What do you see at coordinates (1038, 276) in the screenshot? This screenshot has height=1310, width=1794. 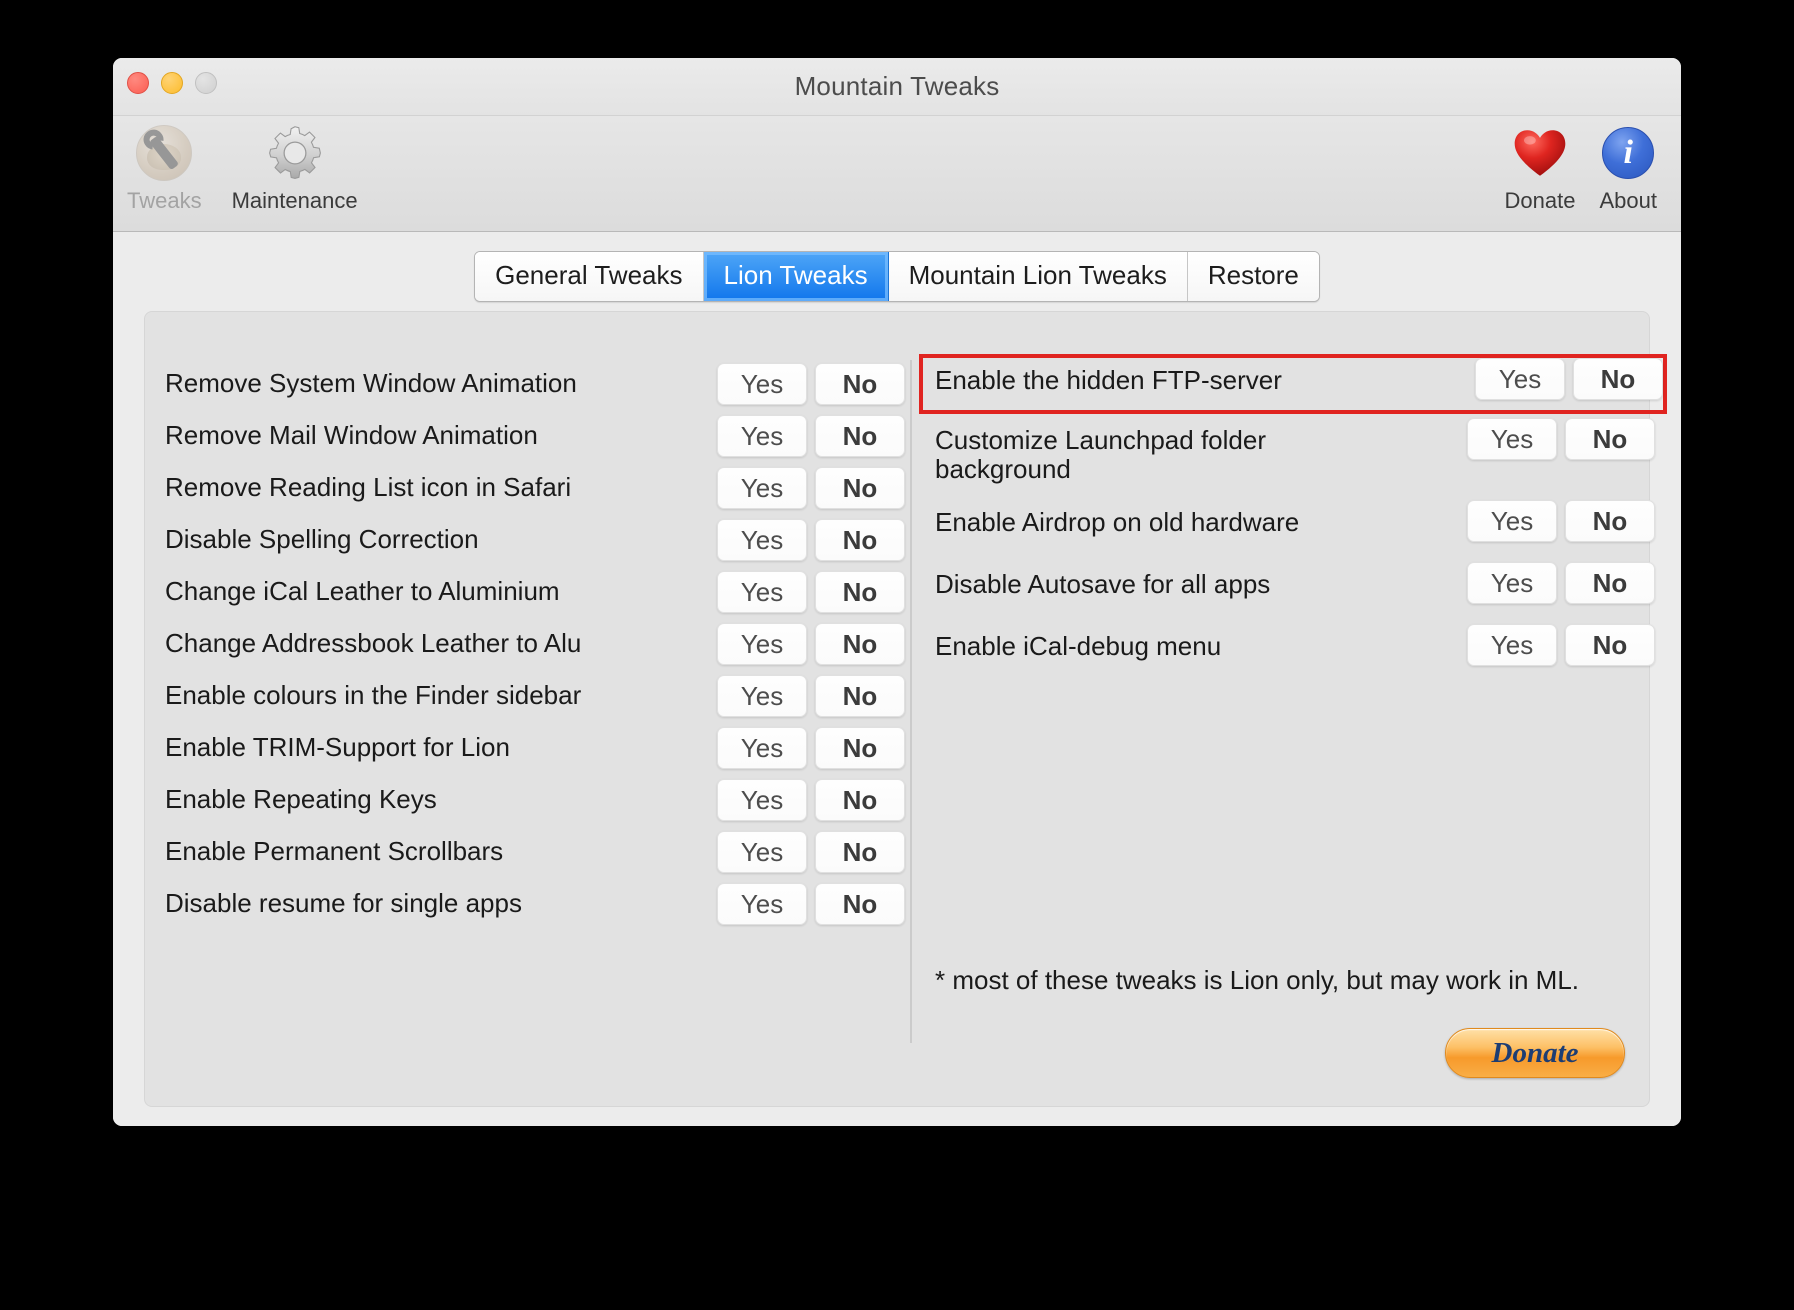 I see `tab-mountain-lion-tweaks: Mountain Lion Tweaks` at bounding box center [1038, 276].